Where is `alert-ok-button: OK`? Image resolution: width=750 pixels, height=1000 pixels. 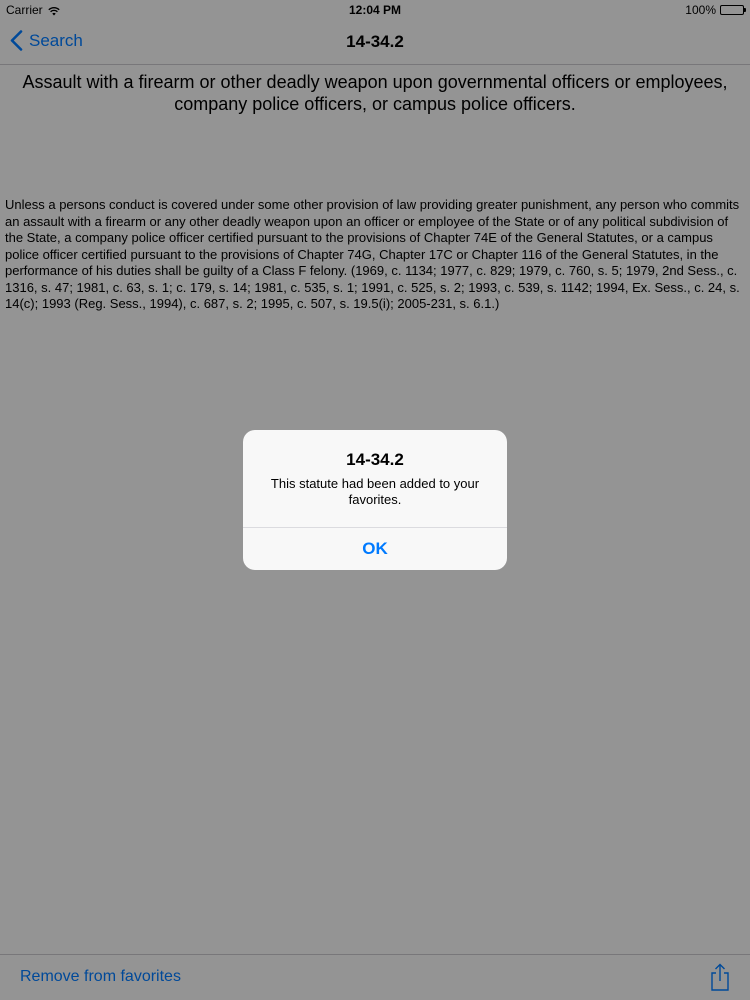 alert-ok-button: OK is located at coordinates (375, 549).